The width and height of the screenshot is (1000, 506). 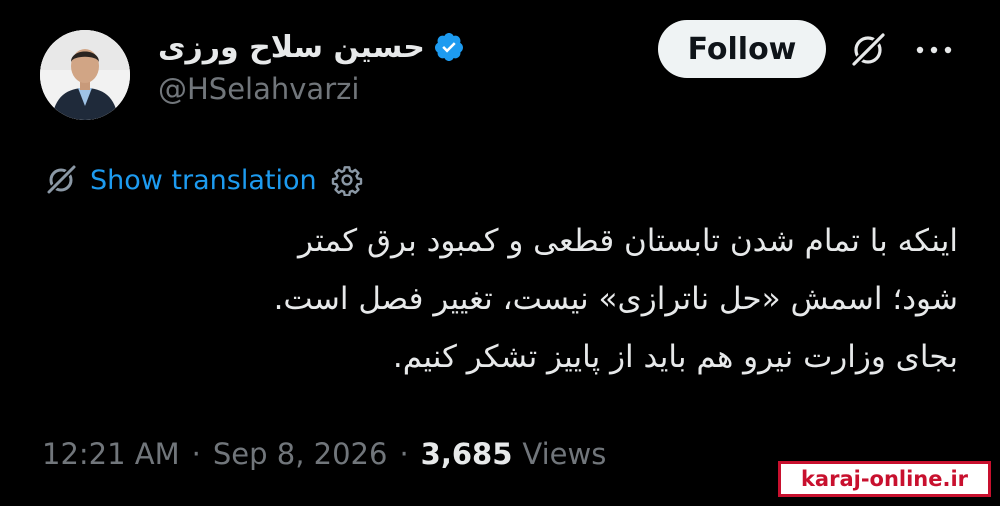 I want to click on tweet-date: Sep 8, 2026, so click(x=300, y=454).